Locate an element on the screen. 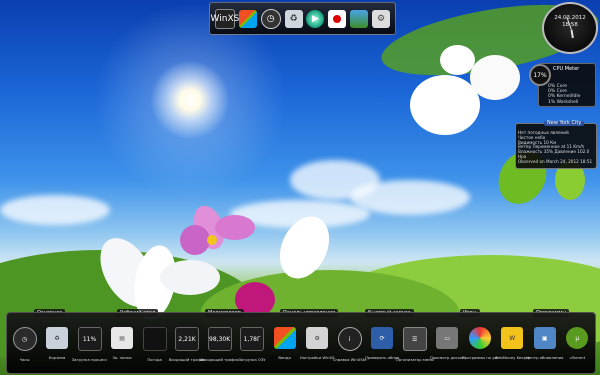  bottom-item-disks: ▭ Просмотр дисков is located at coordinates (447, 346).